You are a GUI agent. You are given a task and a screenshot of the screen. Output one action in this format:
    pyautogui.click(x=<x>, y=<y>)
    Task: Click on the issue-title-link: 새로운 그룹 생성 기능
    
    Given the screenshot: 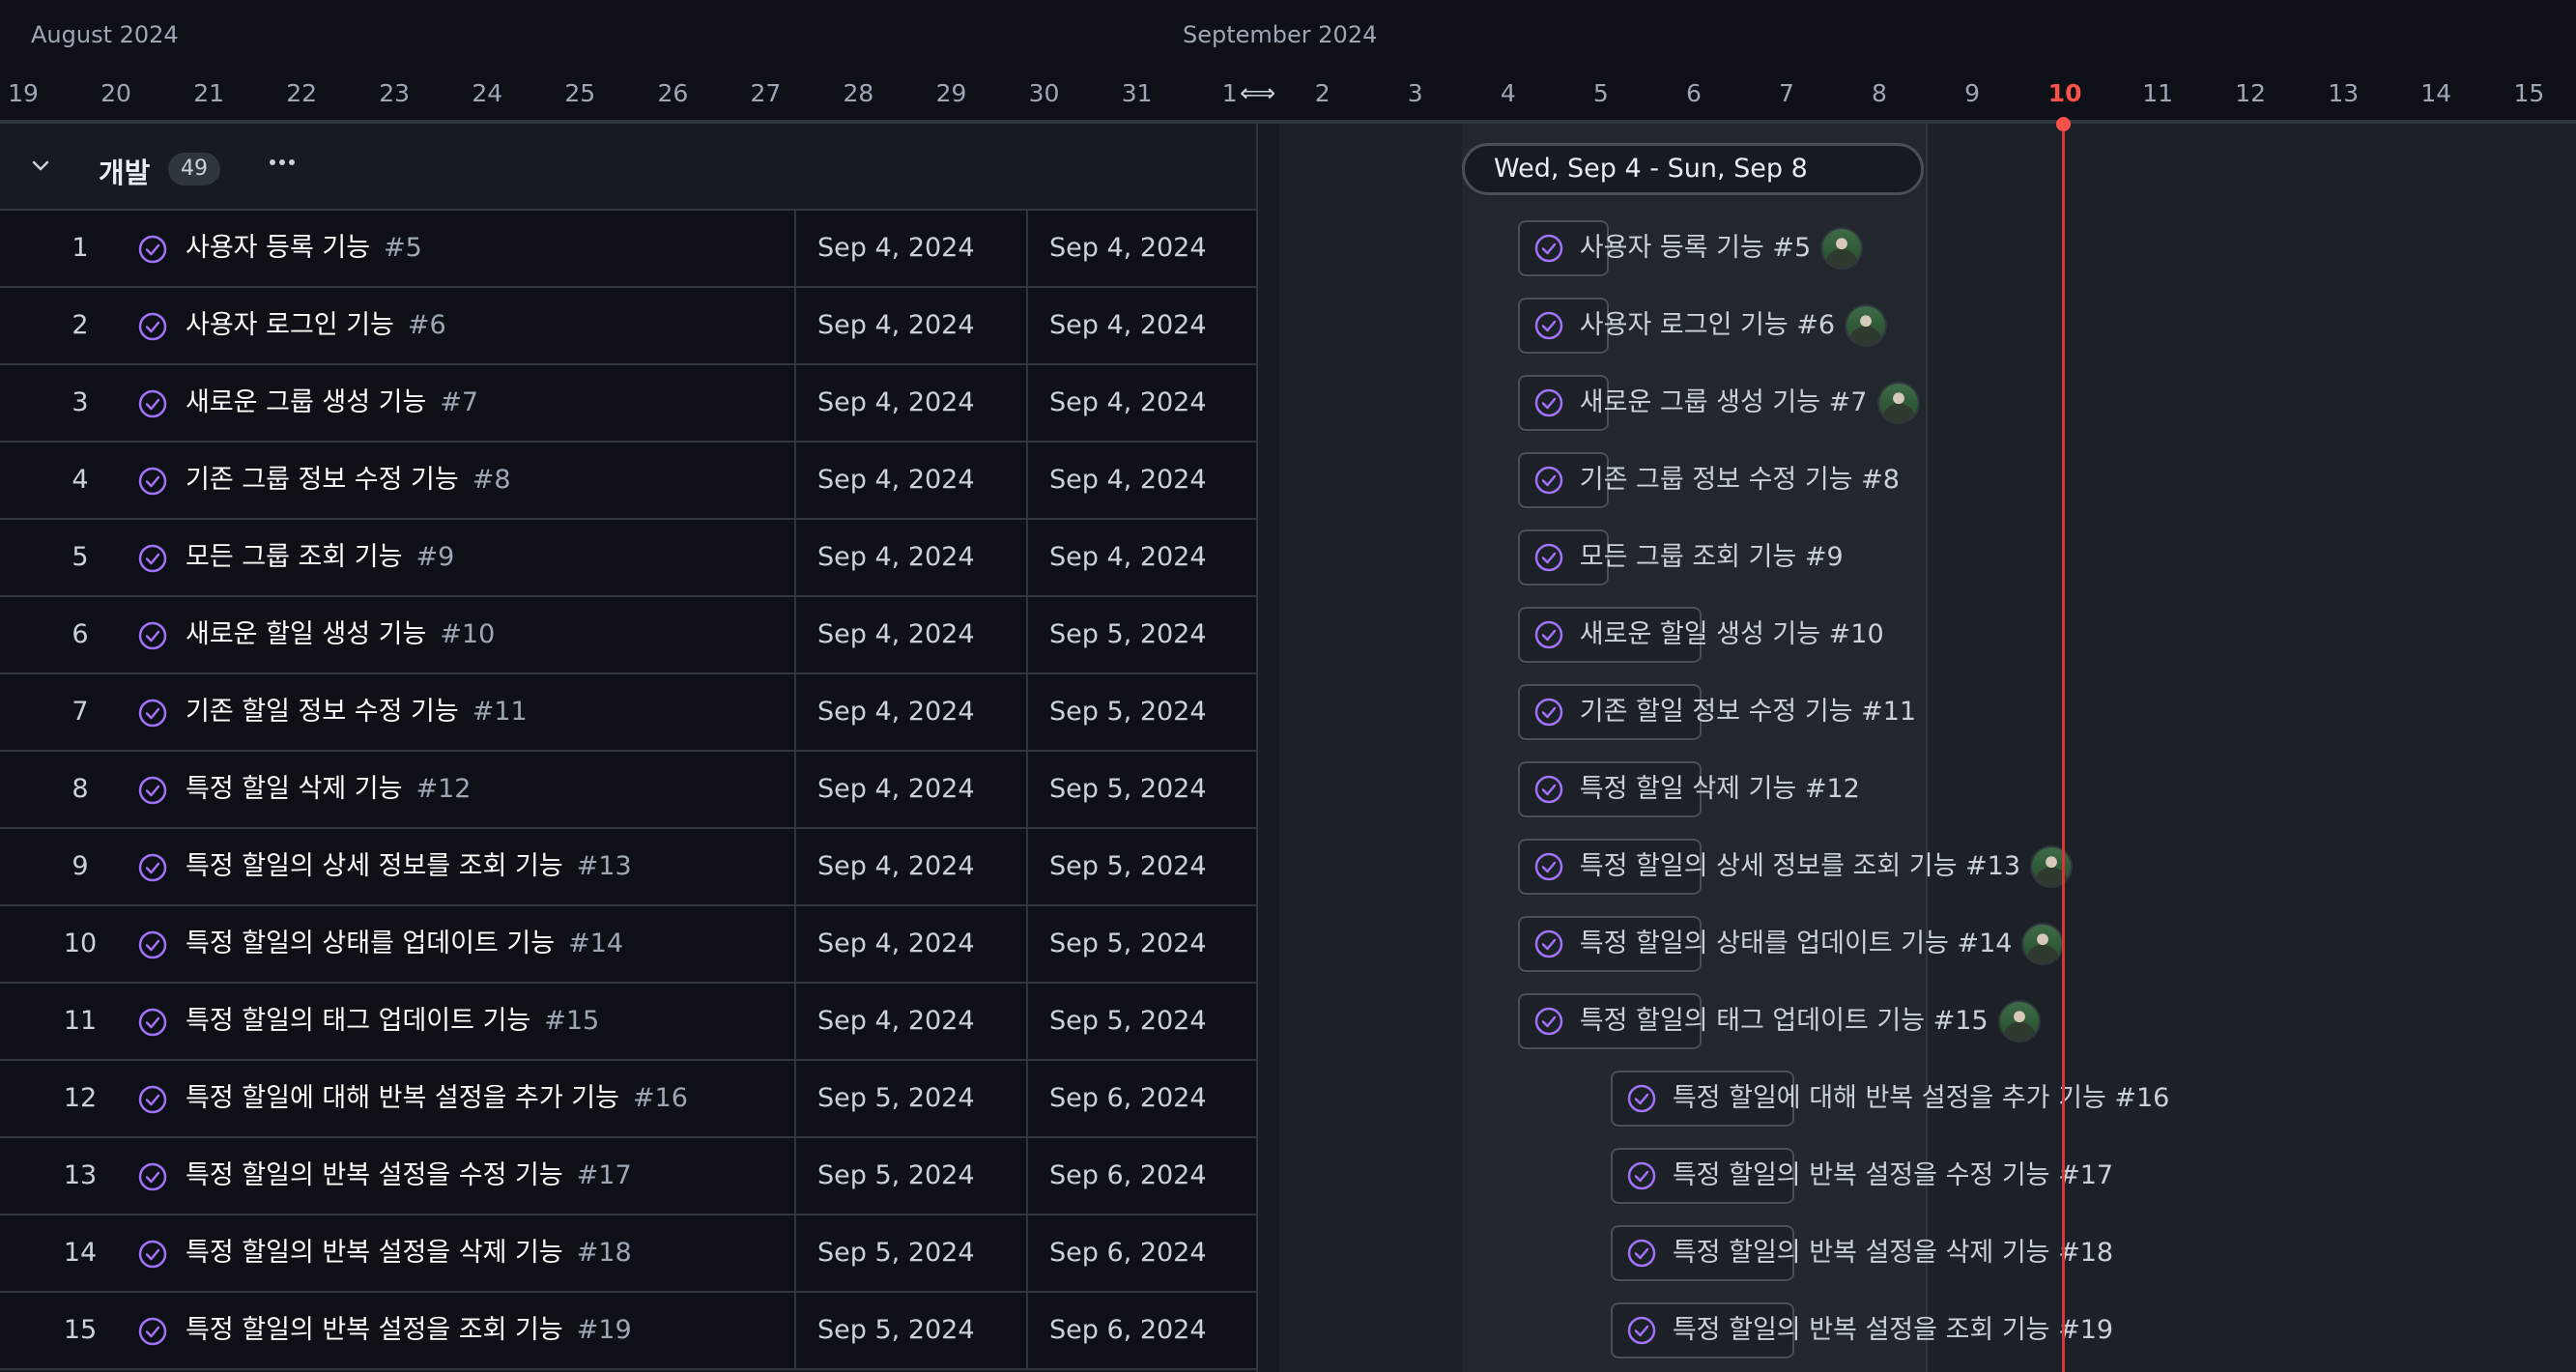 What is the action you would take?
    pyautogui.click(x=306, y=403)
    